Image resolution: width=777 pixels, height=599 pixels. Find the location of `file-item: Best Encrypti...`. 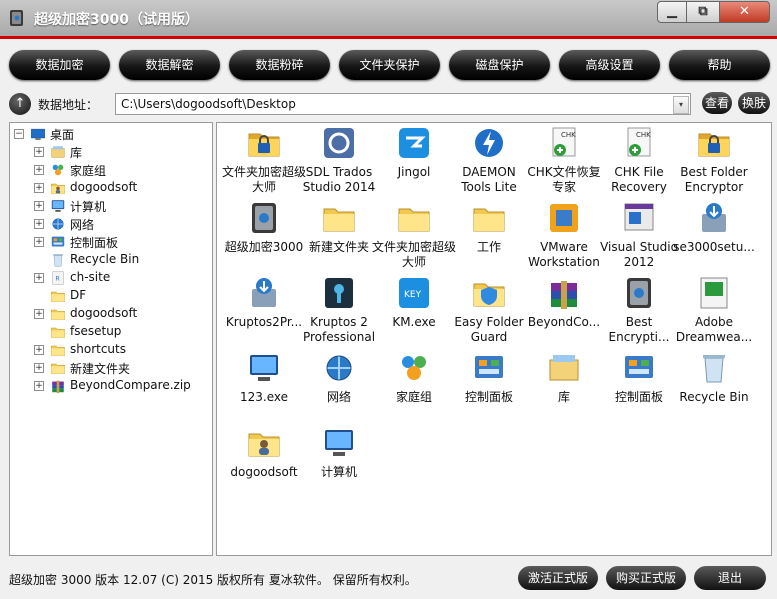

file-item: Best Encrypti... is located at coordinates (639, 311).